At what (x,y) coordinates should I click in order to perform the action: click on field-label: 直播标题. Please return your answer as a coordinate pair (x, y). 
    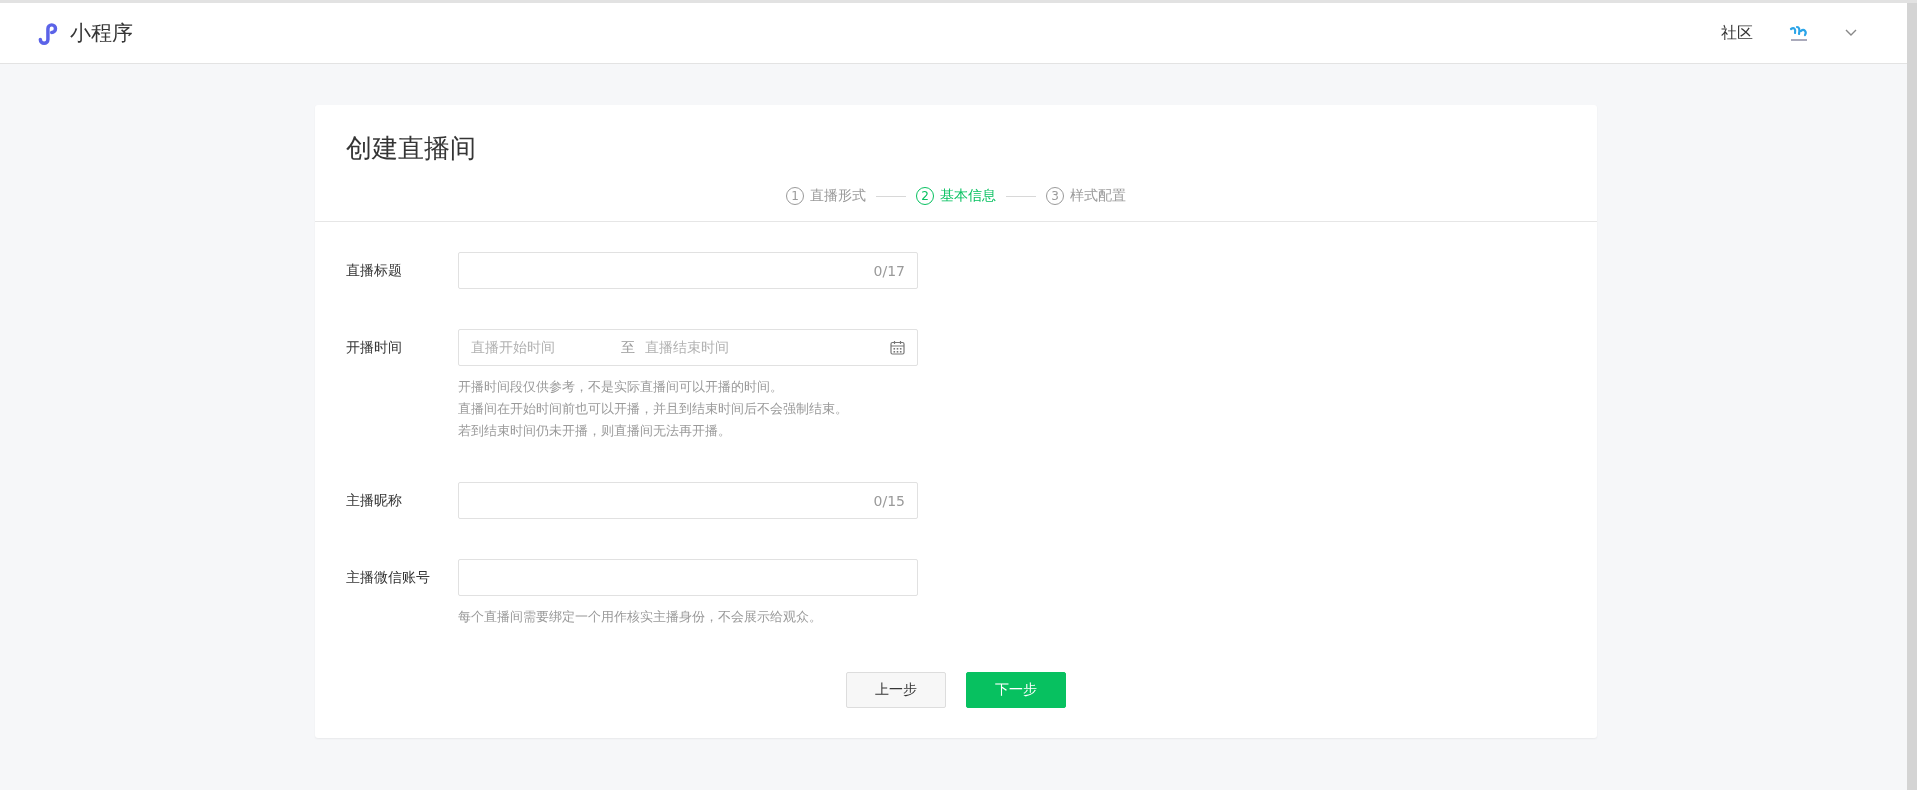
    Looking at the image, I should click on (374, 270).